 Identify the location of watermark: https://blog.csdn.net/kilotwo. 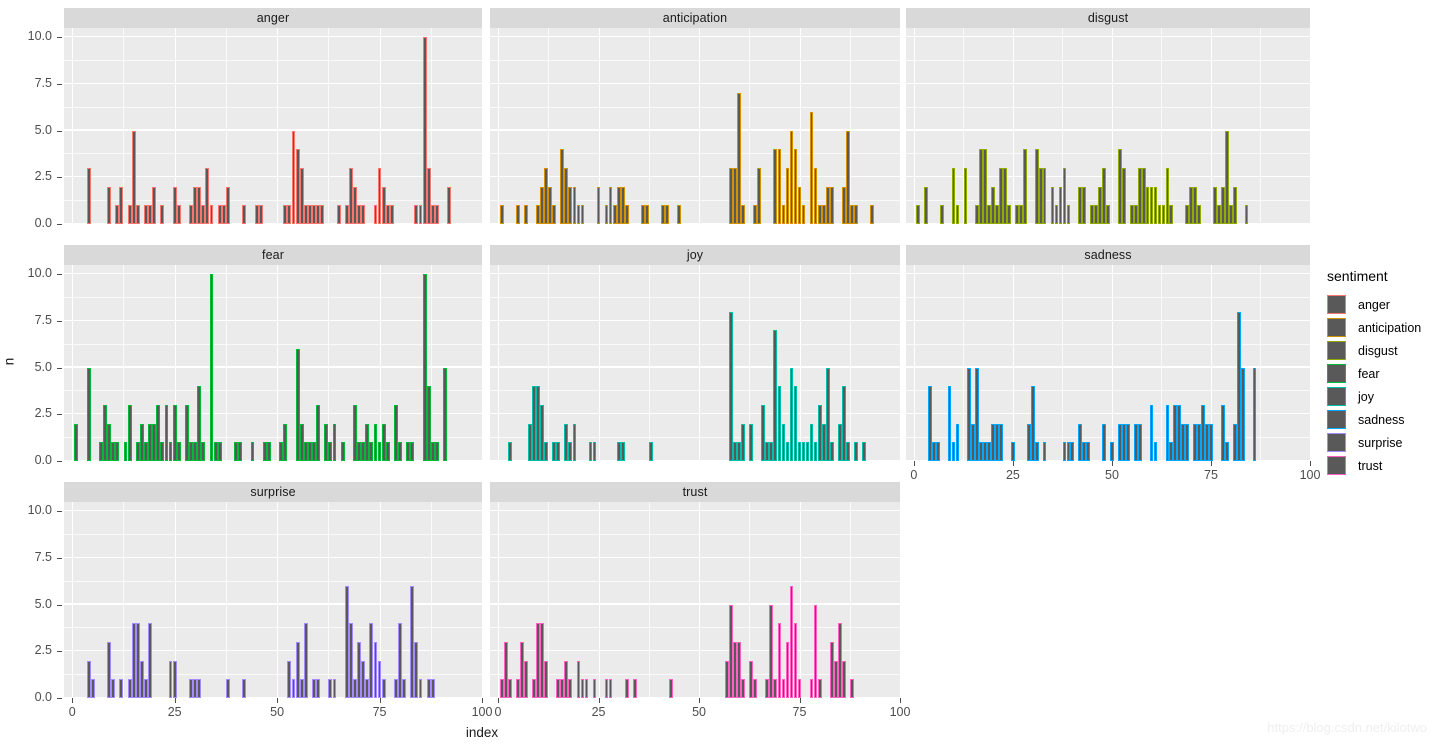
(1347, 727).